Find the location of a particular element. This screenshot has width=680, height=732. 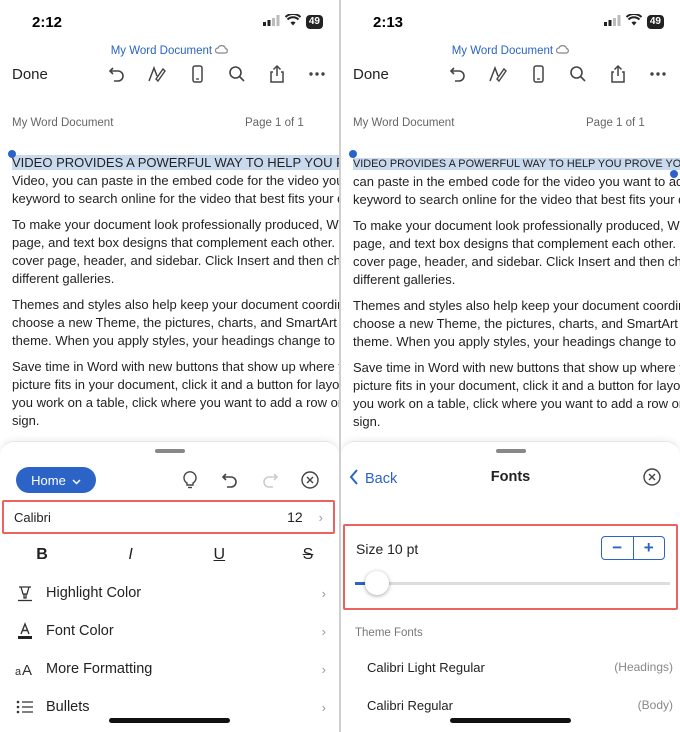

cloud-sync-icon is located at coordinates (563, 51).